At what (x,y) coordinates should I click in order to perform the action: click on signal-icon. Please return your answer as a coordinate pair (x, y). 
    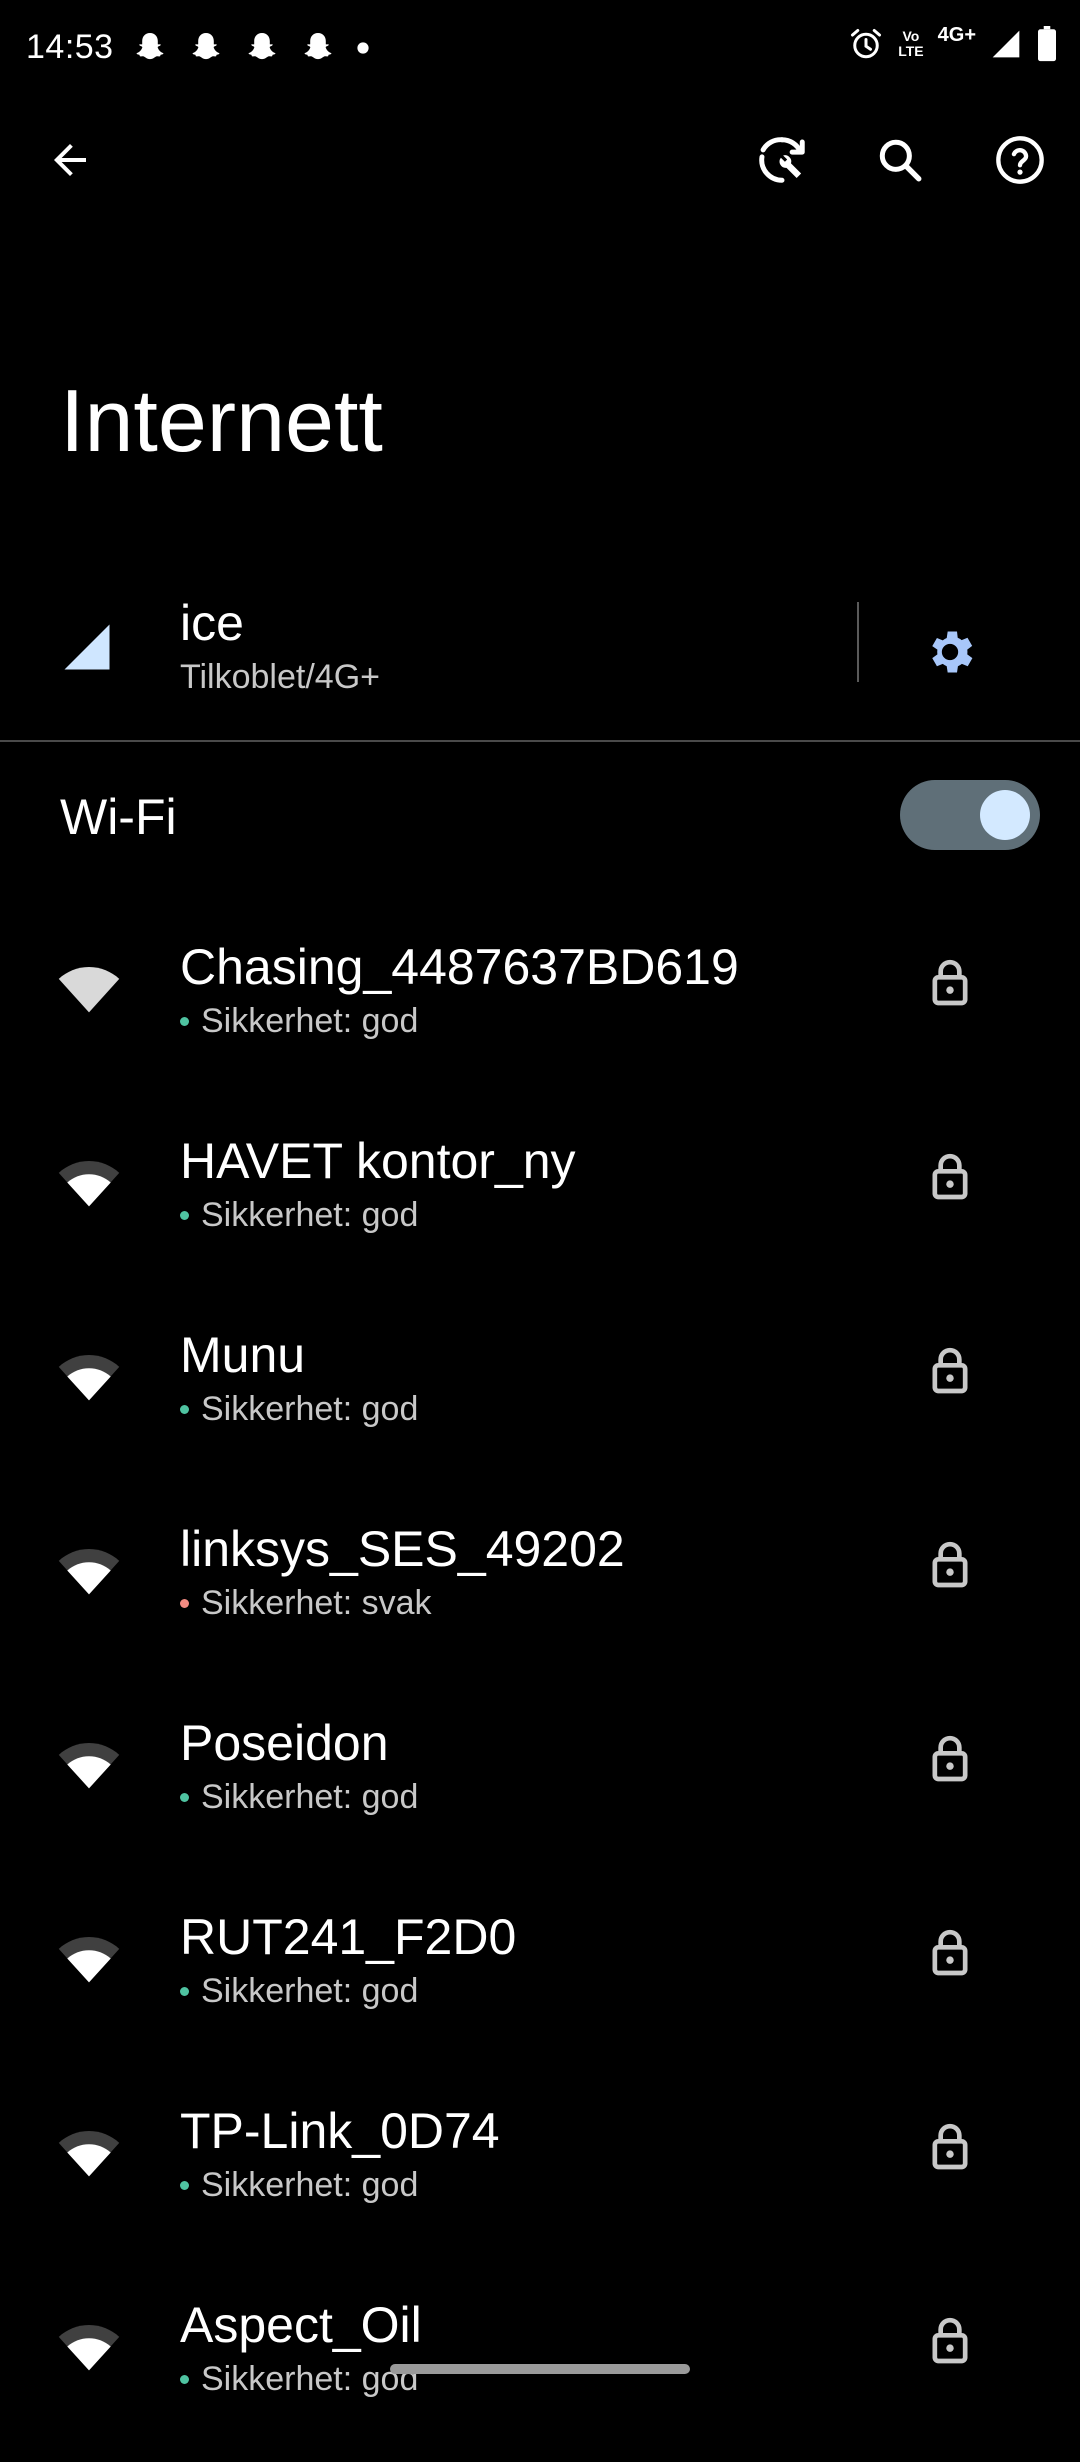
    Looking at the image, I should click on (1006, 44).